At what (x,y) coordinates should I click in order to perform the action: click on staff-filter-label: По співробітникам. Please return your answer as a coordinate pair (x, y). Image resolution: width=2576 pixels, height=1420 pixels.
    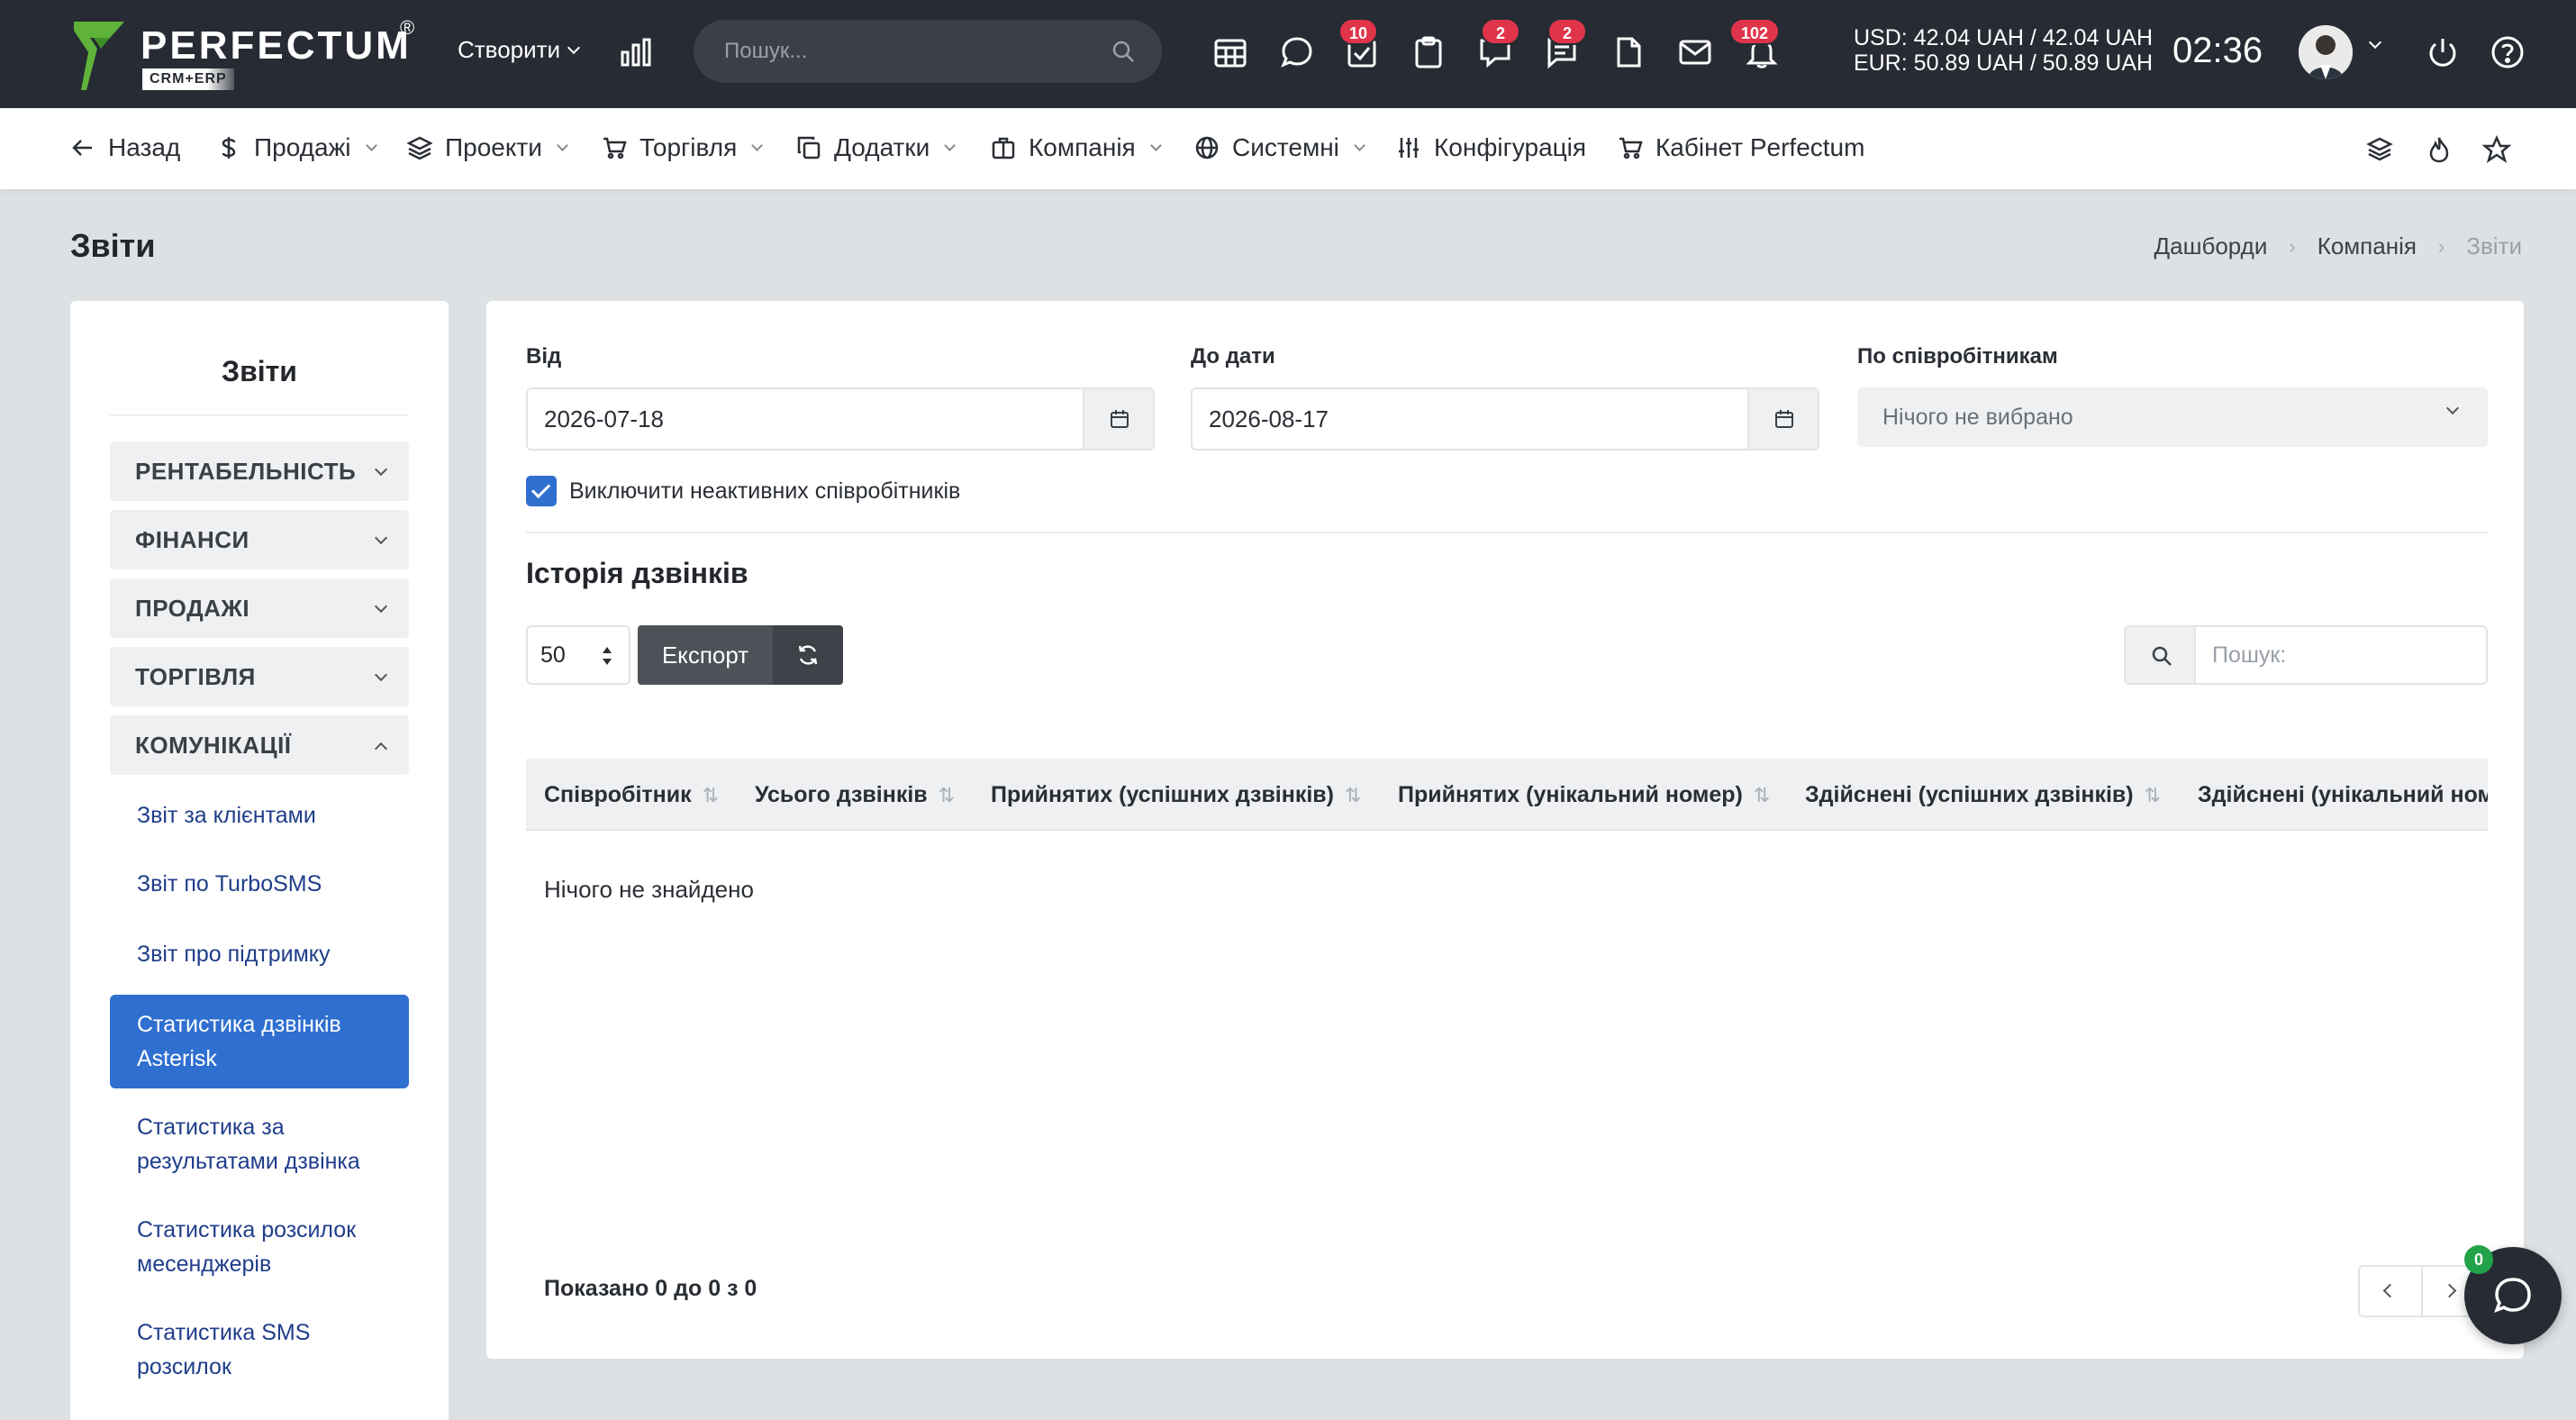
    Looking at the image, I should click on (1958, 357).